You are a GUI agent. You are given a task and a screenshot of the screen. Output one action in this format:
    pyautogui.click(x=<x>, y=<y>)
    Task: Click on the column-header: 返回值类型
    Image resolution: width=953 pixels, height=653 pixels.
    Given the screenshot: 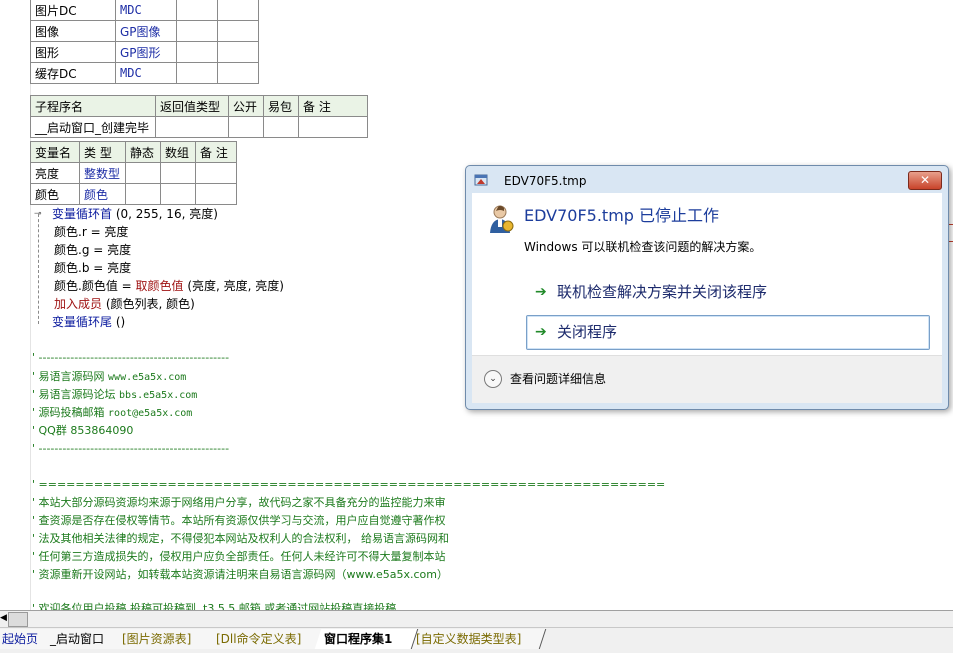 What is the action you would take?
    pyautogui.click(x=192, y=106)
    